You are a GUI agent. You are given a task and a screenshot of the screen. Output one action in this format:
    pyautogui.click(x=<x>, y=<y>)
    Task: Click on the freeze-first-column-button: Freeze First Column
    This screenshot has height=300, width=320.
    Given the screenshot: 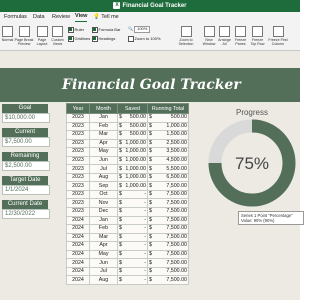 What is the action you would take?
    pyautogui.click(x=278, y=36)
    